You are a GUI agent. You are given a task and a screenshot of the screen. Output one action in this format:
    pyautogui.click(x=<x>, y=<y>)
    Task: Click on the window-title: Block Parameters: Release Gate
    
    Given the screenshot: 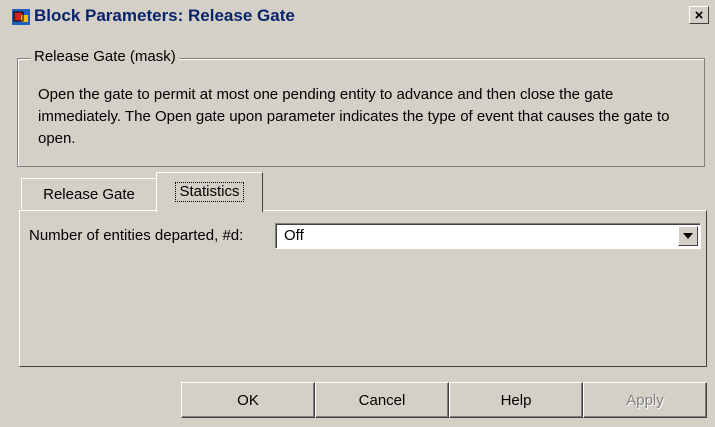 What is the action you would take?
    pyautogui.click(x=164, y=15)
    